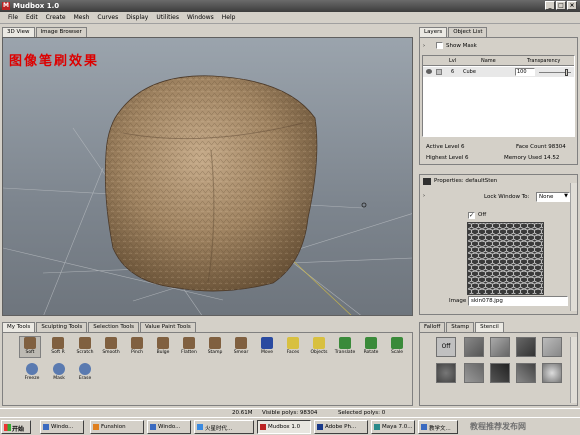 This screenshot has width=580, height=435. Describe the element at coordinates (137, 17) in the screenshot. I see `menu-display: Display` at that location.